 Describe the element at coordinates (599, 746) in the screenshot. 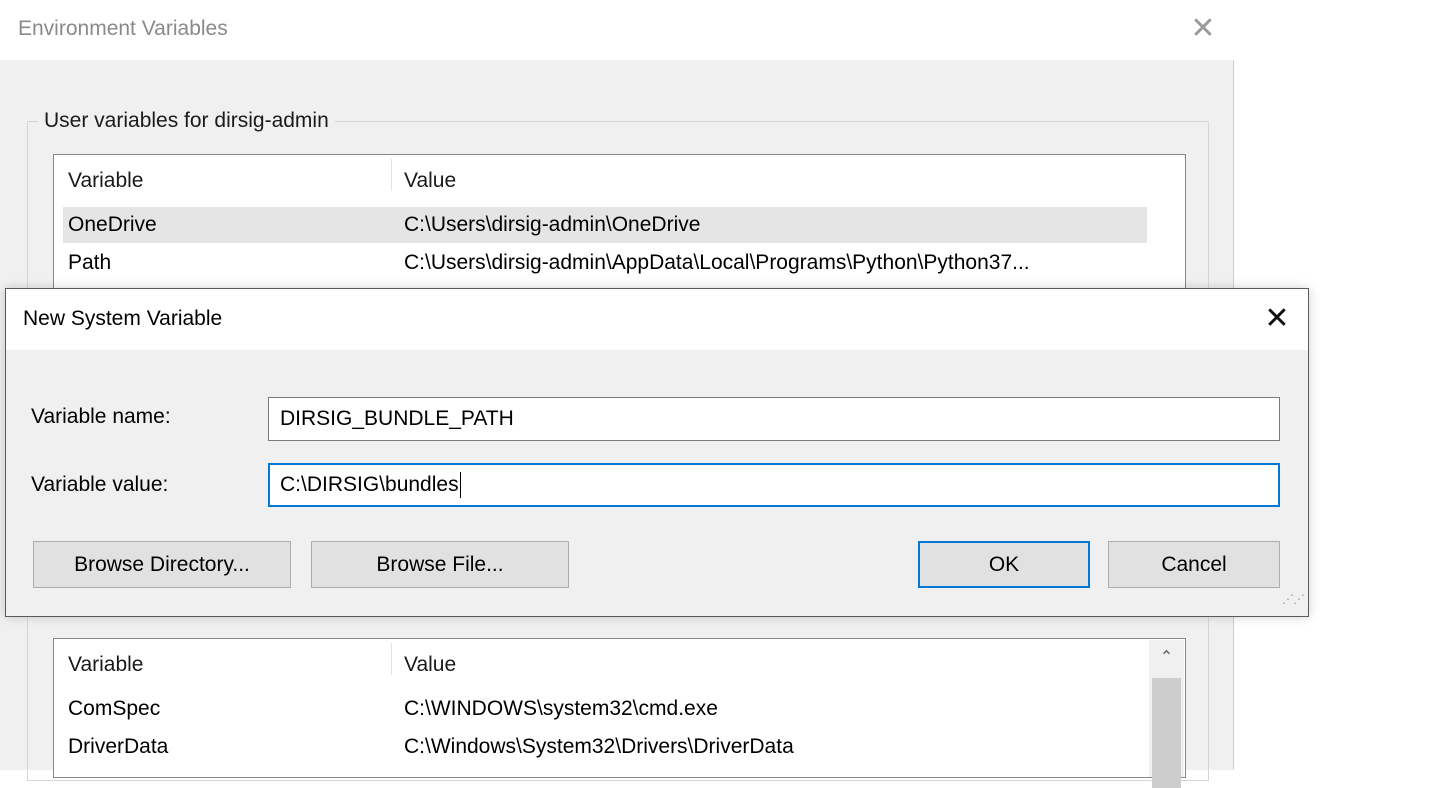

I see `variable-value-cell: C:\Windows\System32\Drivers\DriverData` at that location.